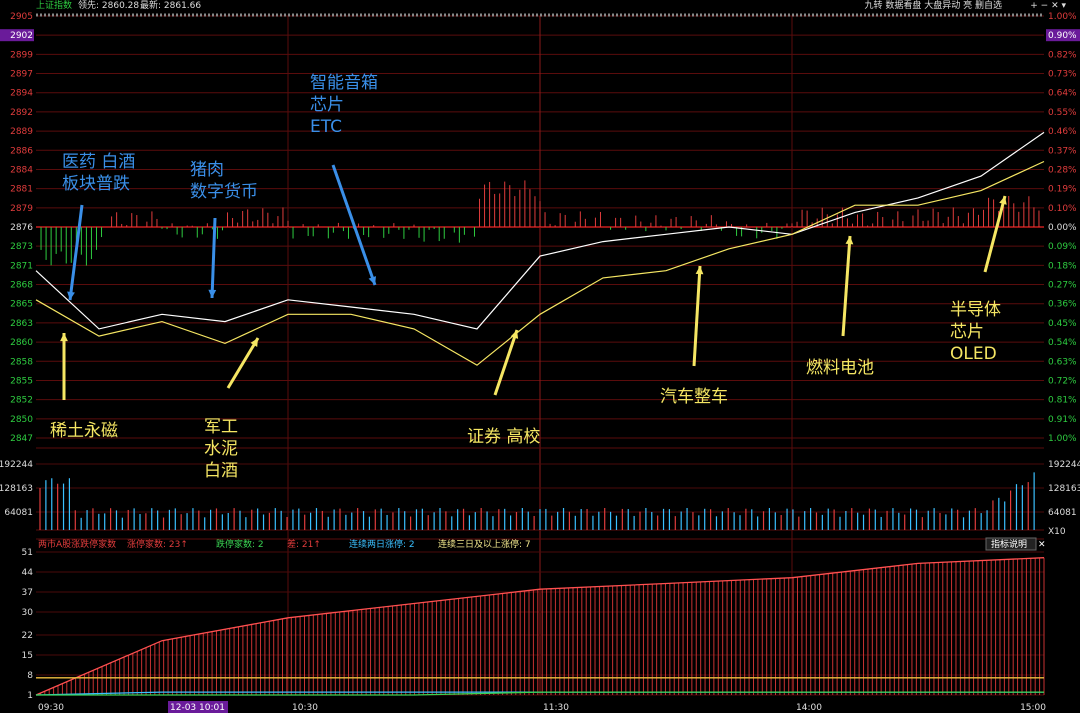 This screenshot has height=713, width=1080. What do you see at coordinates (27, 656) in the screenshot?
I see `breadth-tick-label: 15` at bounding box center [27, 656].